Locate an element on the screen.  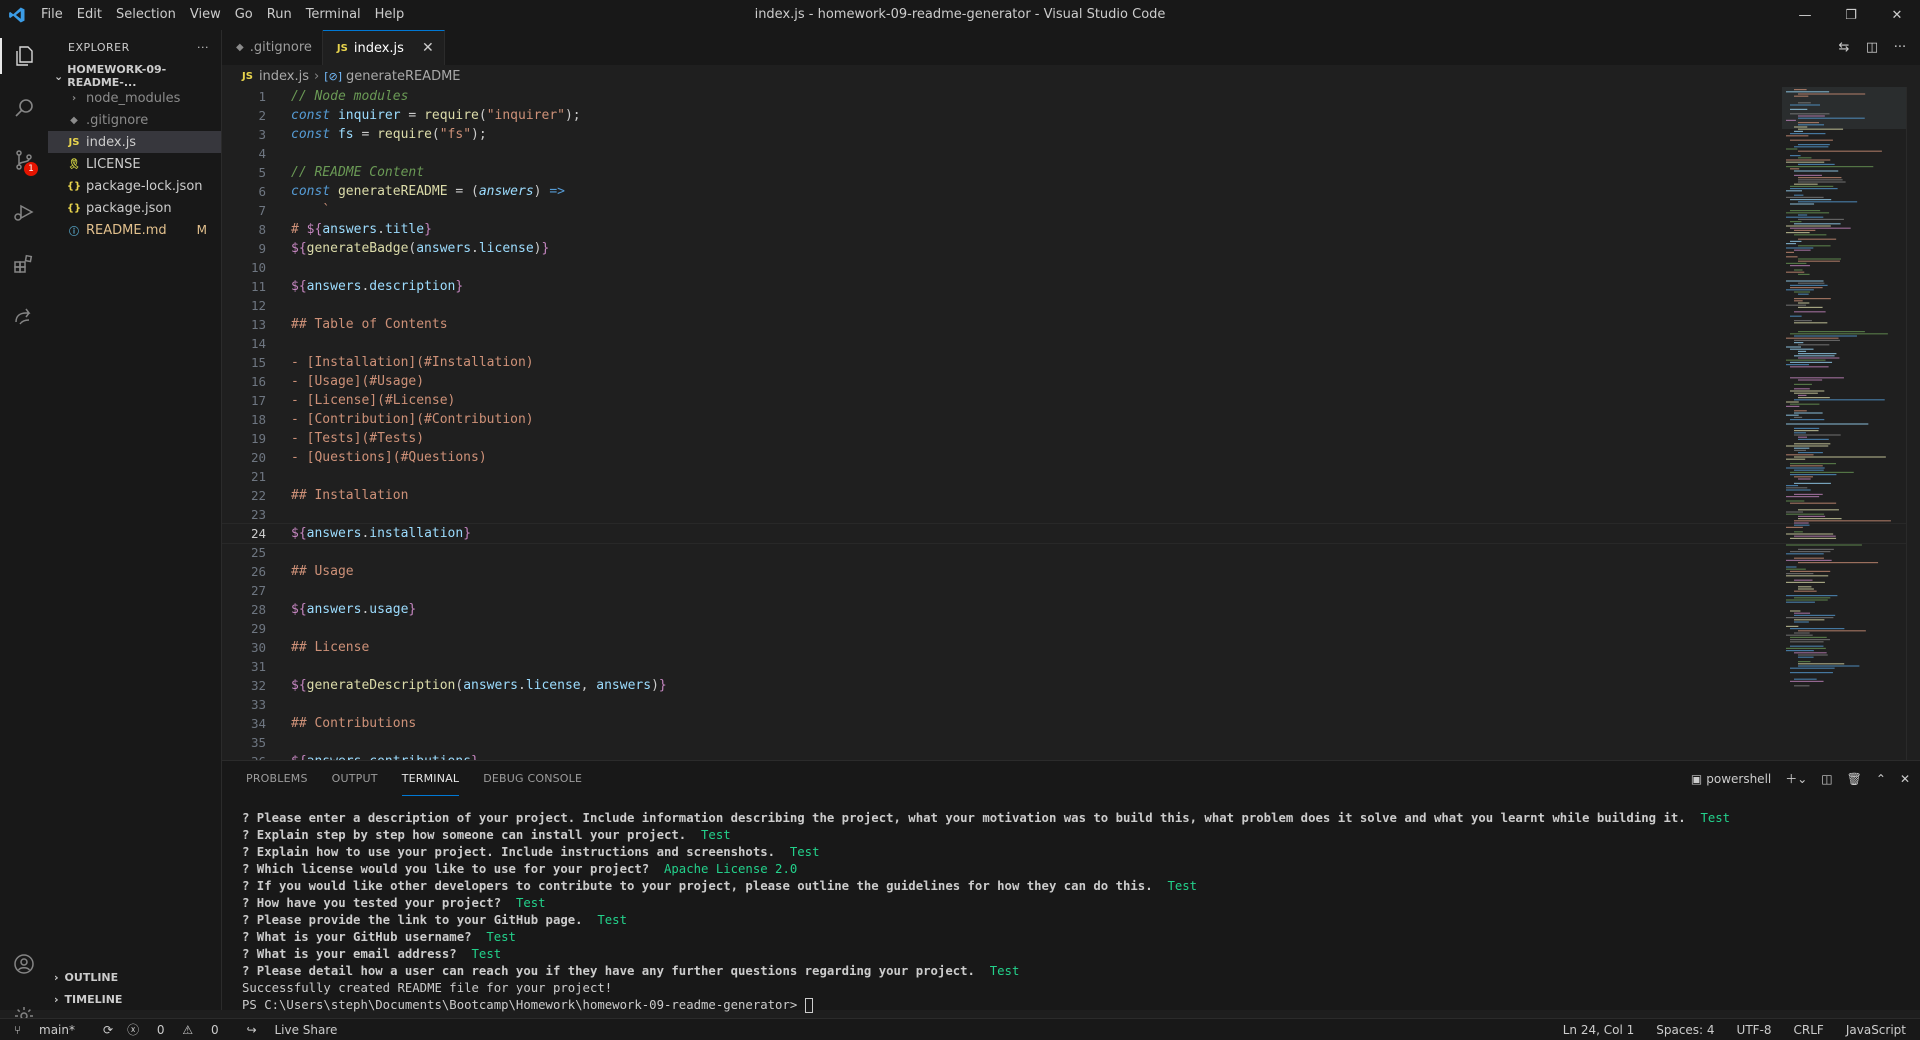
menu-help: Help is located at coordinates (390, 15).